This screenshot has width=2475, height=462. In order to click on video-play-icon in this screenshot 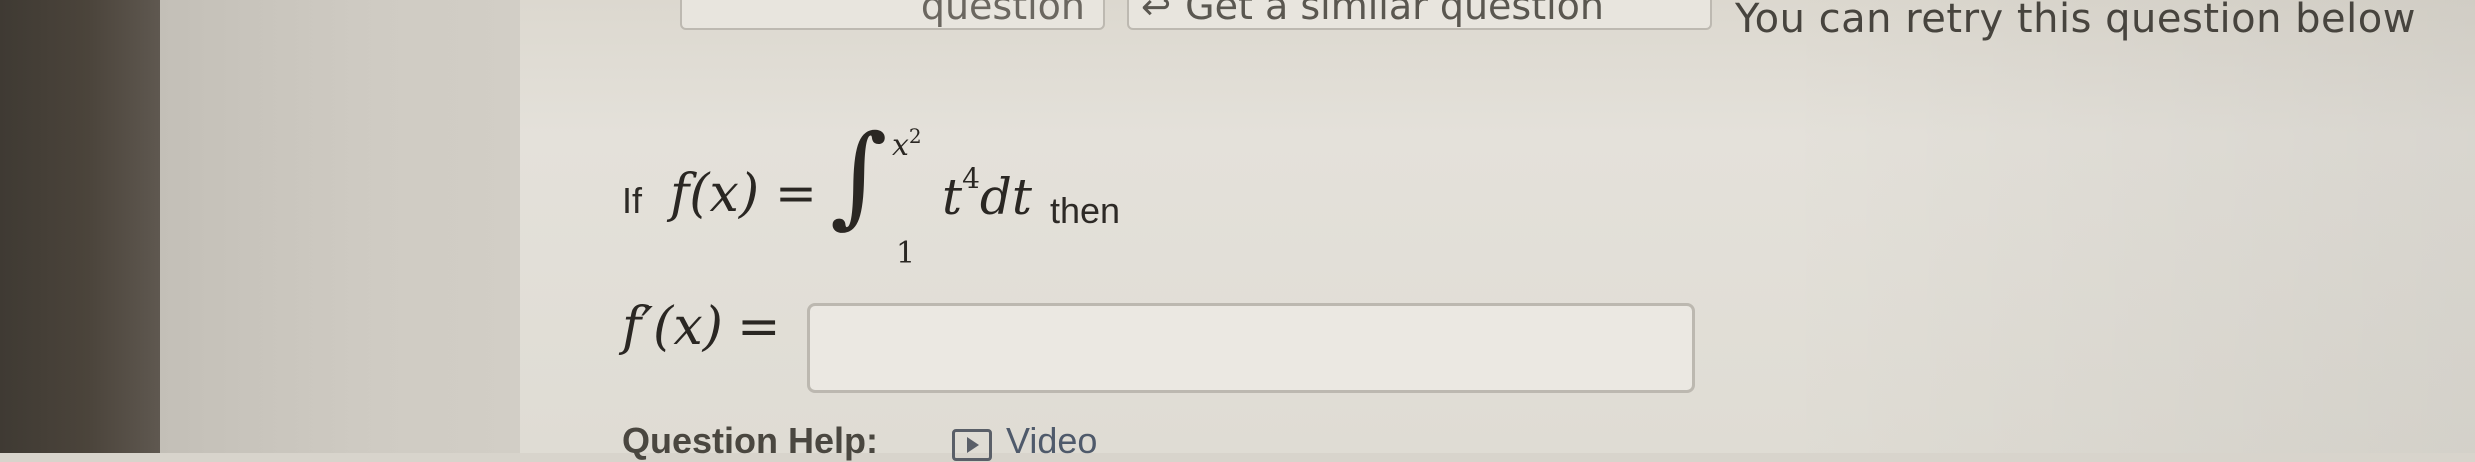, I will do `click(972, 445)`.